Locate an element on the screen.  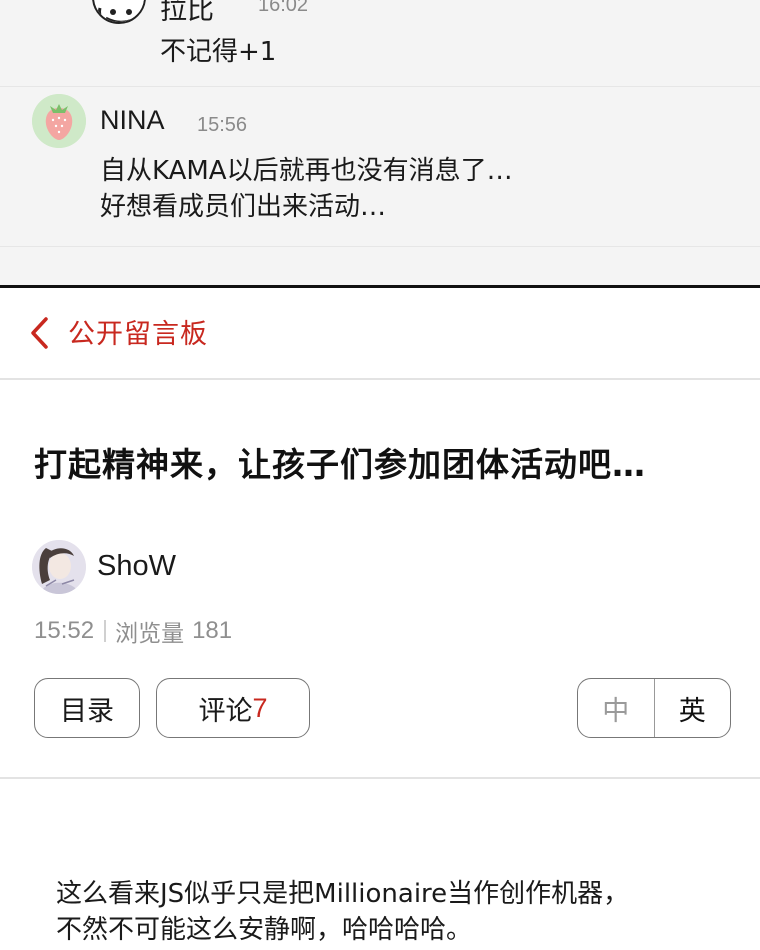
board-header: 公开留言板 is located at coordinates (380, 334).